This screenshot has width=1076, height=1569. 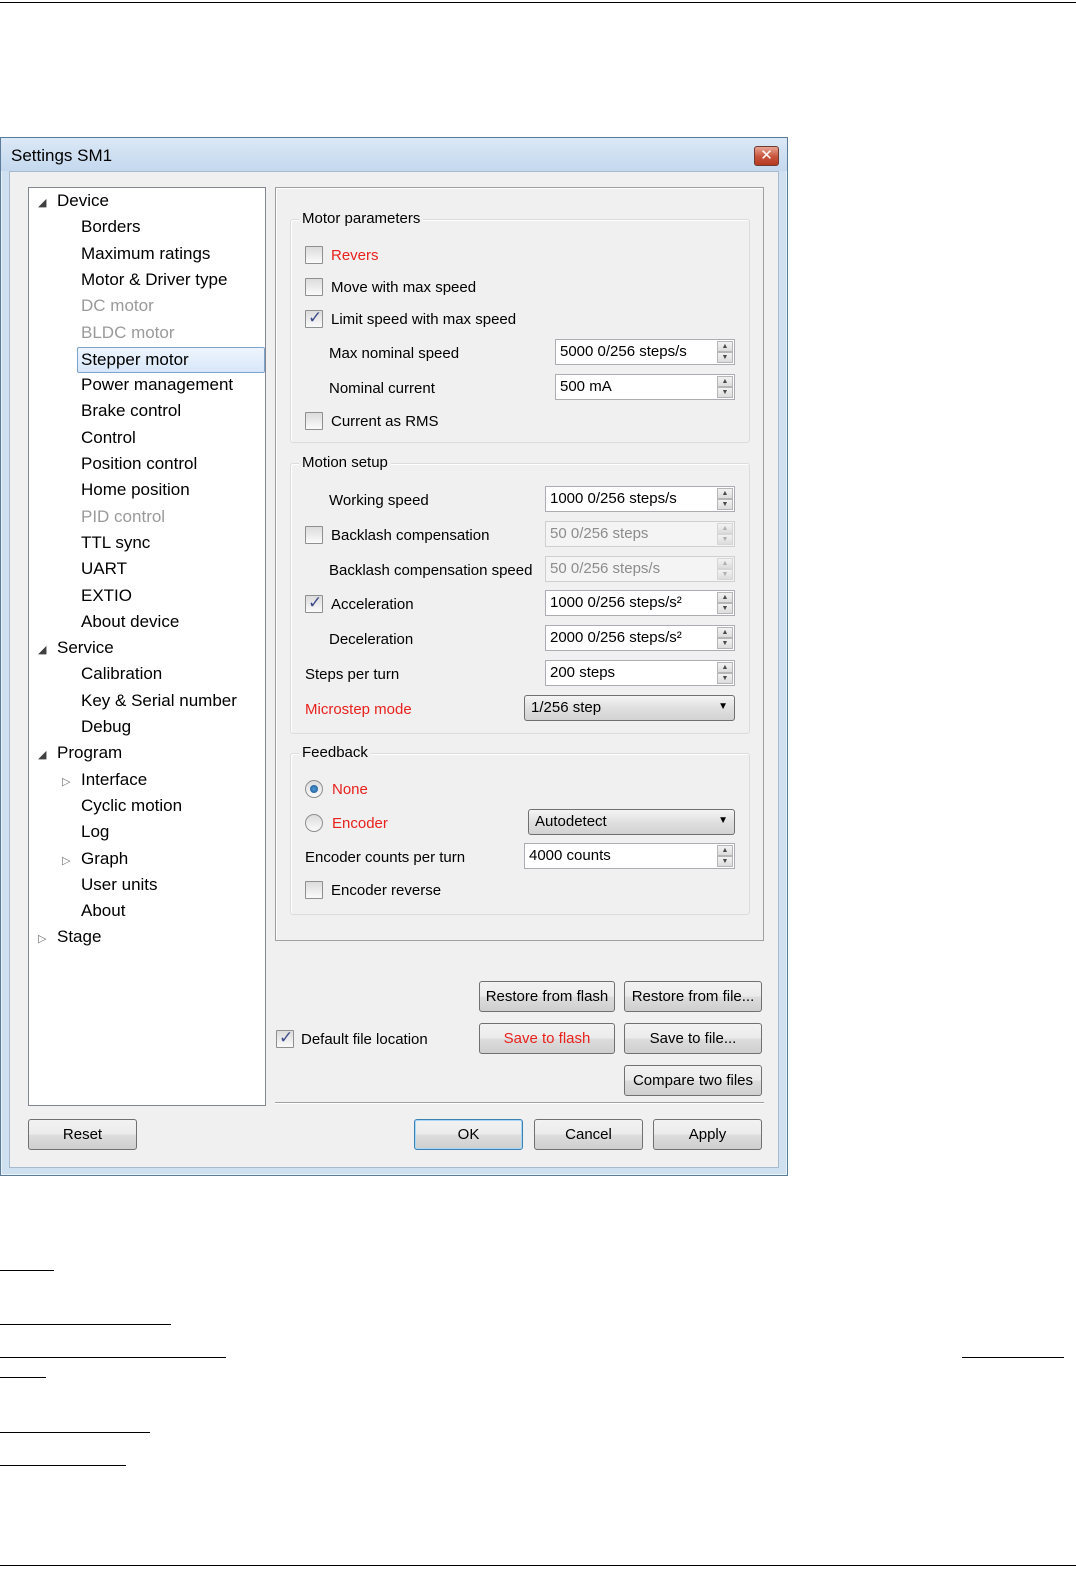 What do you see at coordinates (95, 833) in the screenshot?
I see `tree-item: Log` at bounding box center [95, 833].